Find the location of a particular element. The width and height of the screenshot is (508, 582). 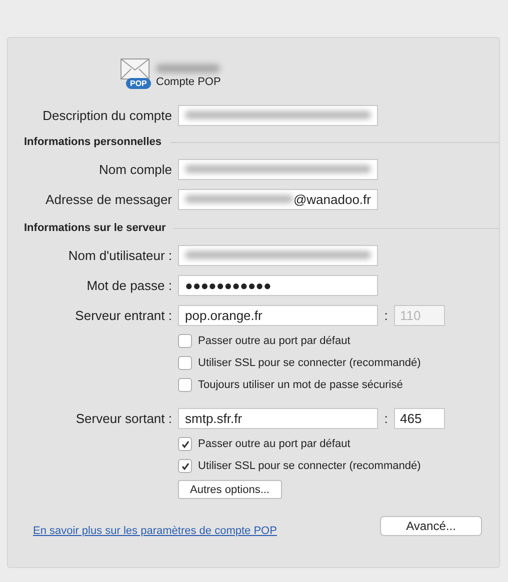

port-field: 465 is located at coordinates (419, 418).